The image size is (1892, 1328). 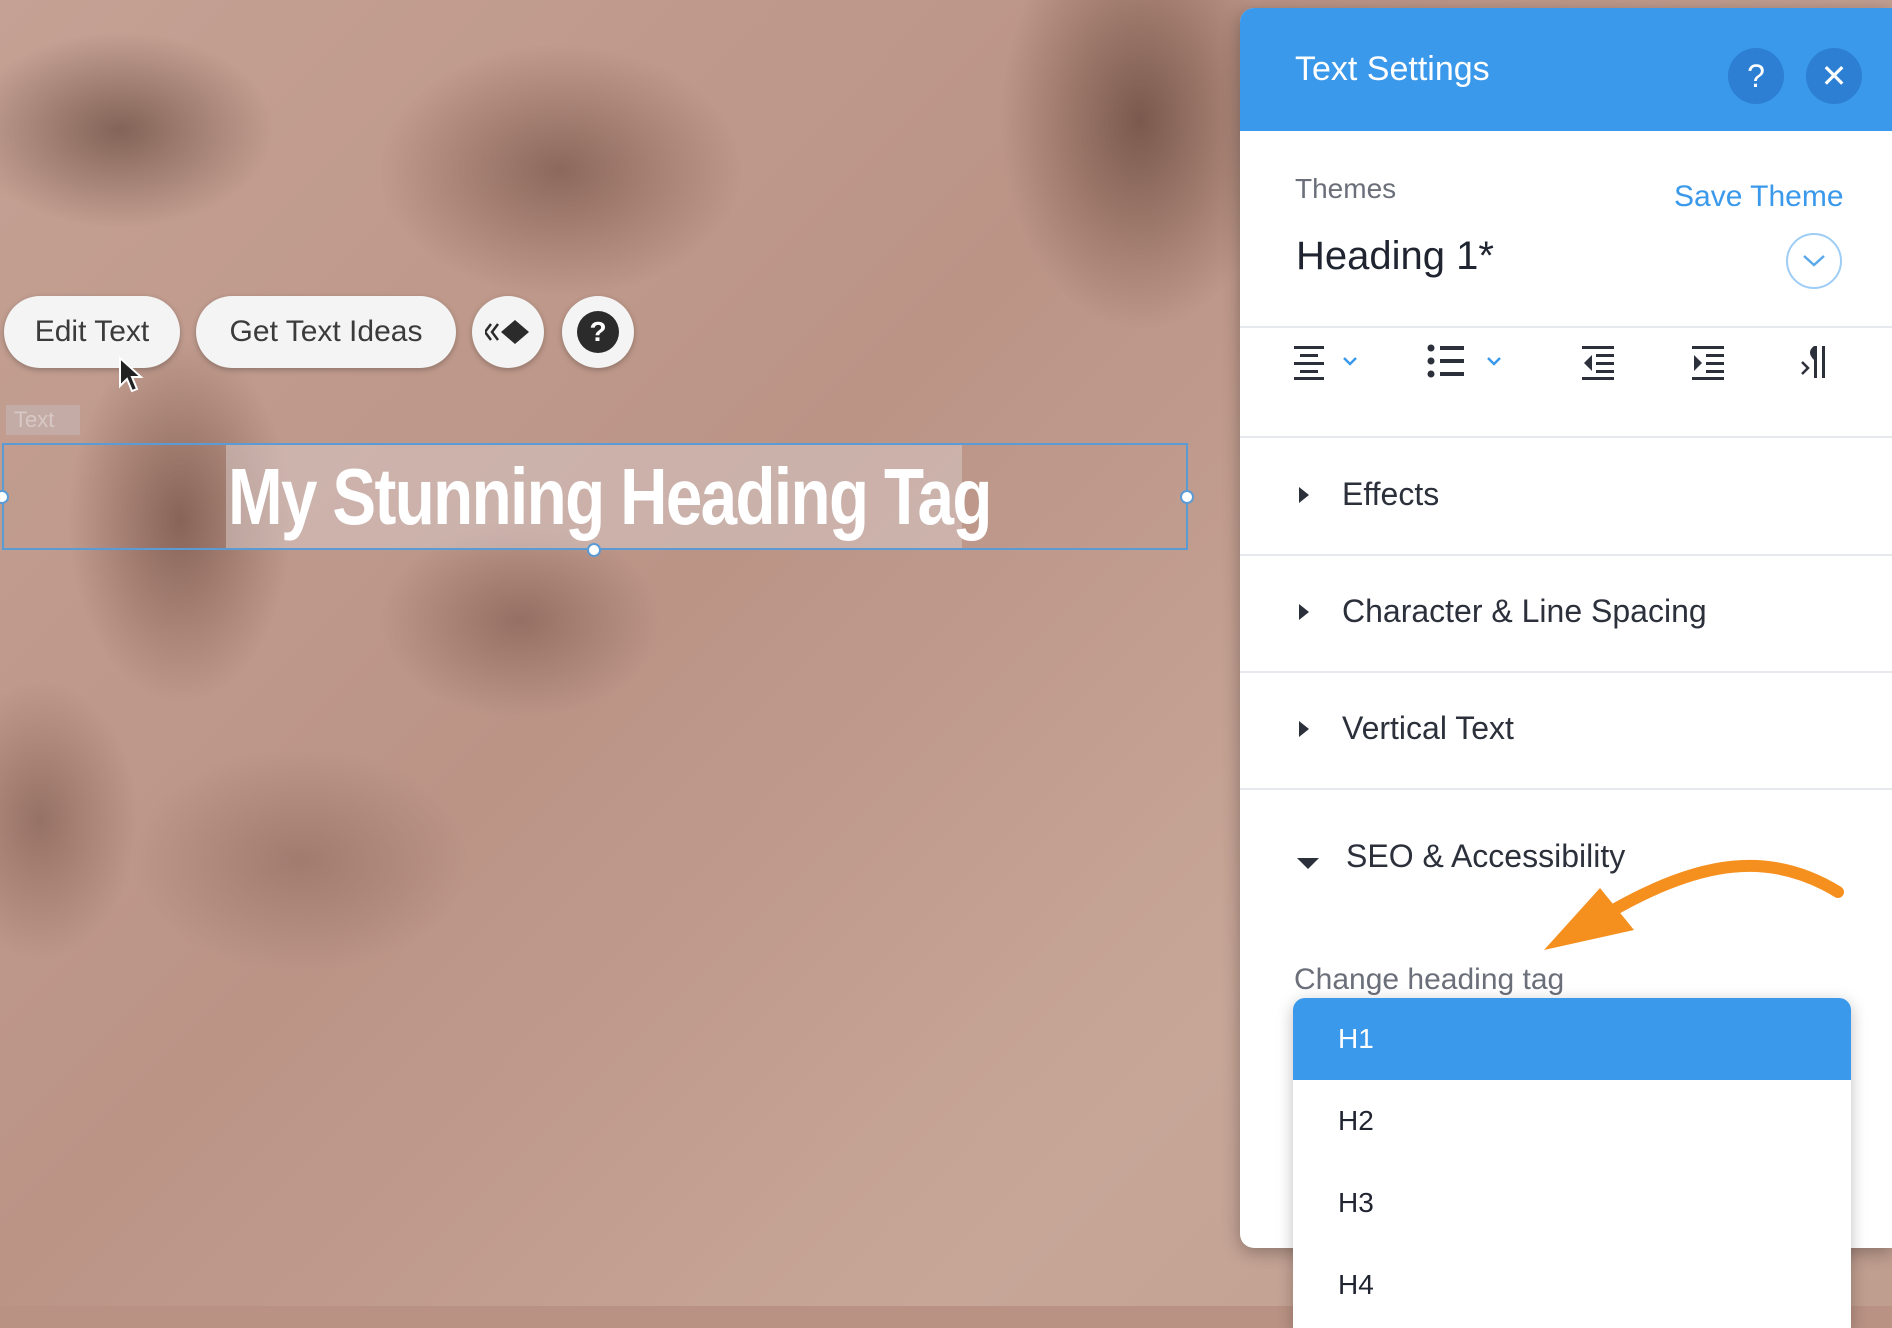 I want to click on panel-help-button: ?, so click(x=1756, y=76).